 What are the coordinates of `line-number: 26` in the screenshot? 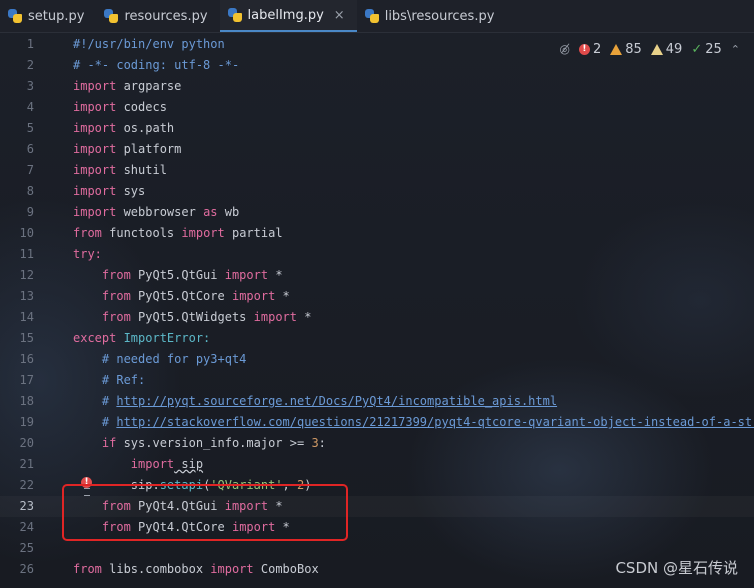 It's located at (26, 569).